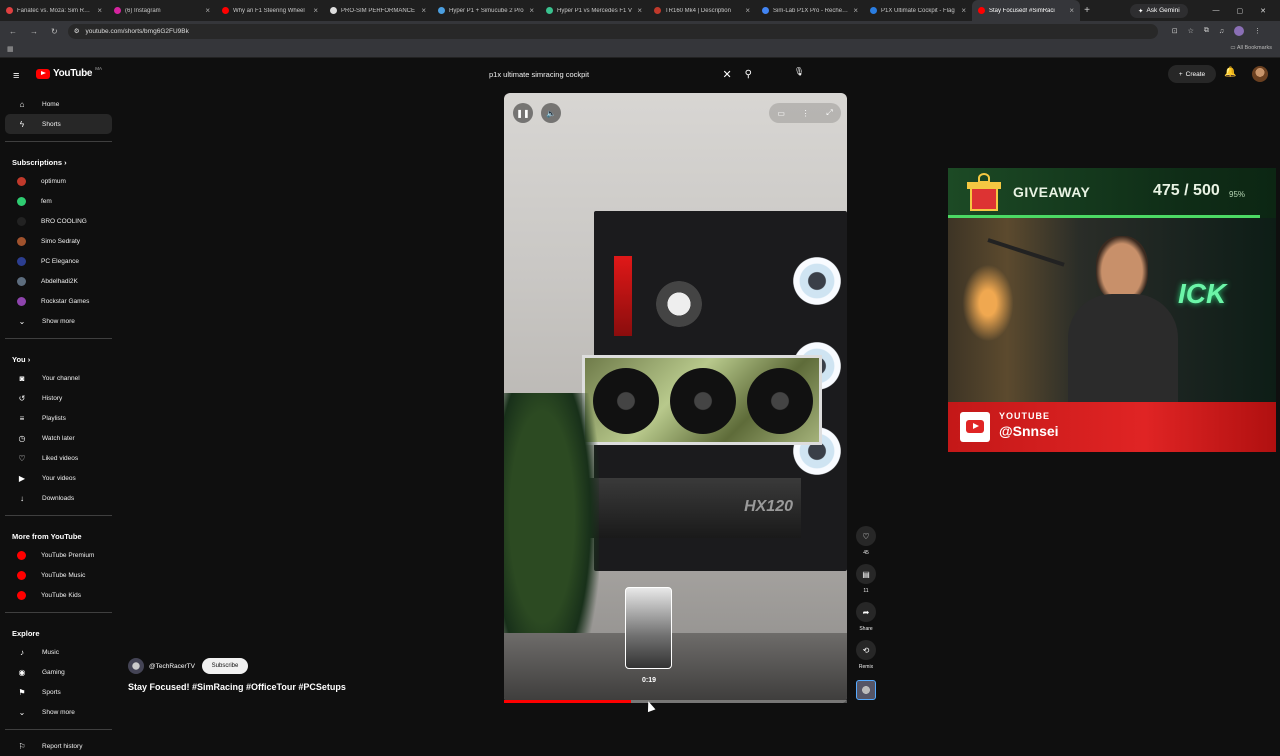 The height and width of the screenshot is (756, 1280). Describe the element at coordinates (523, 113) in the screenshot. I see `pause-icon: ❚❚` at that location.